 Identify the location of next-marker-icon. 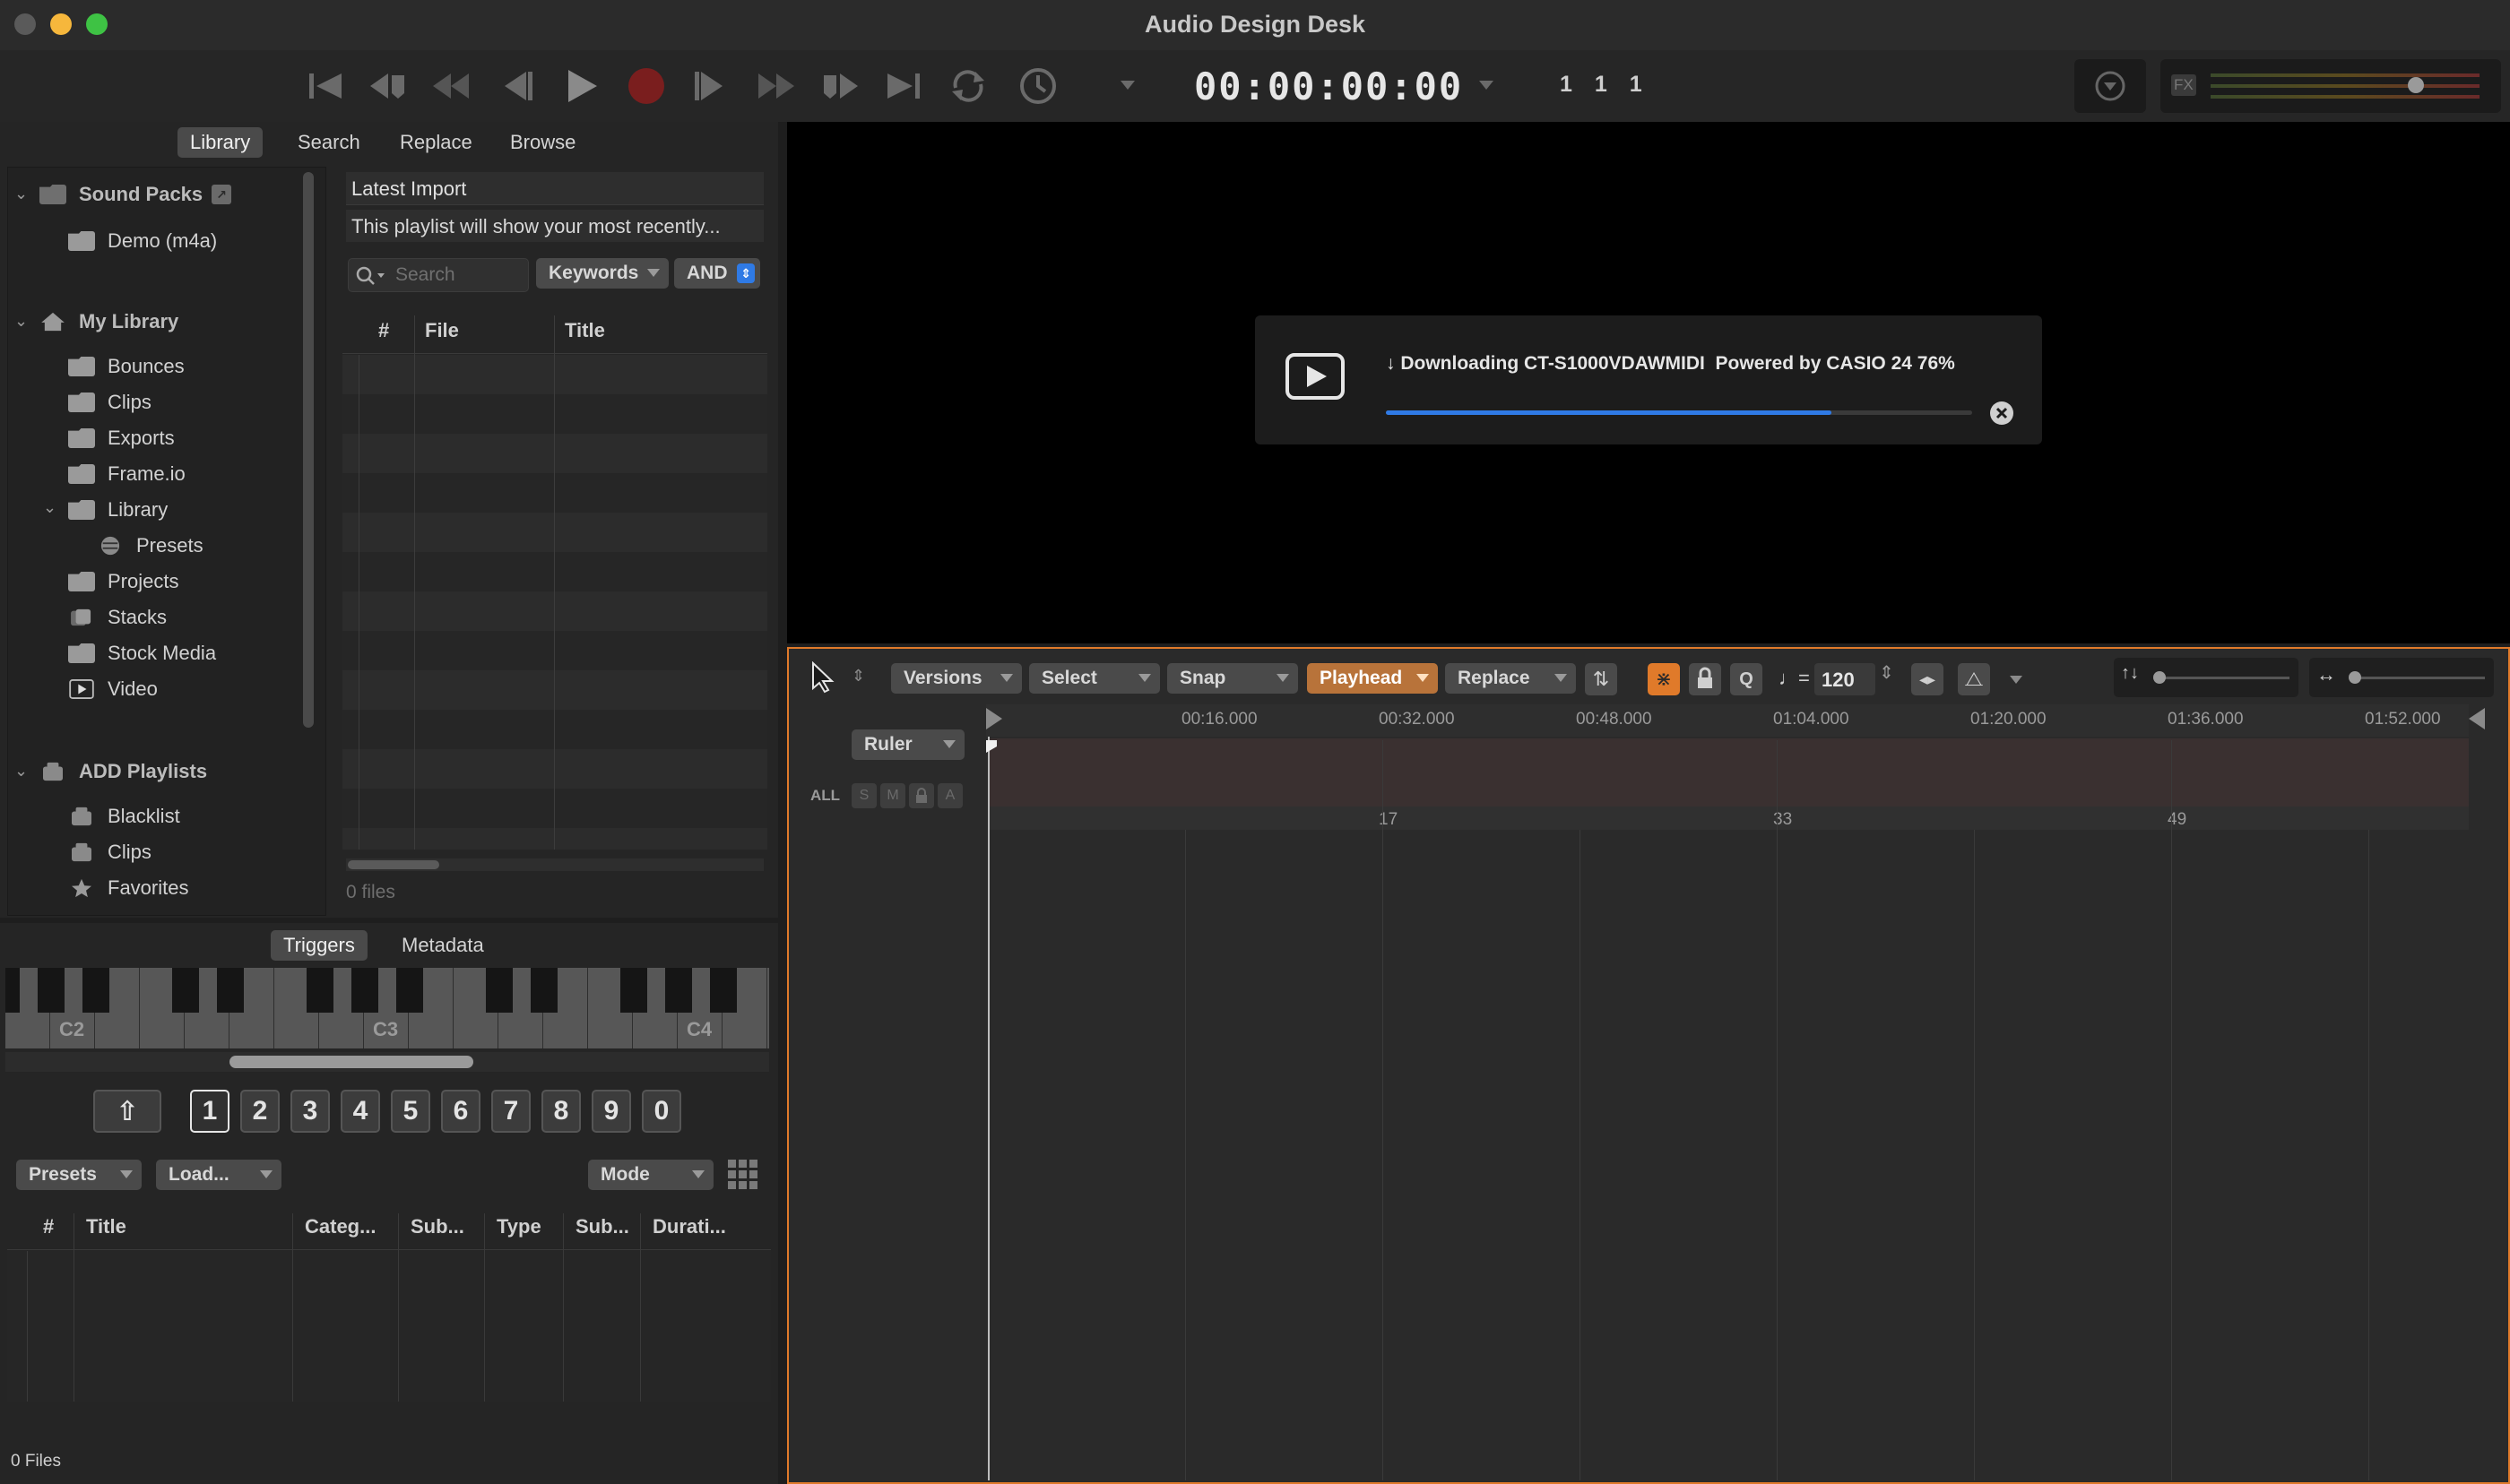
(840, 86).